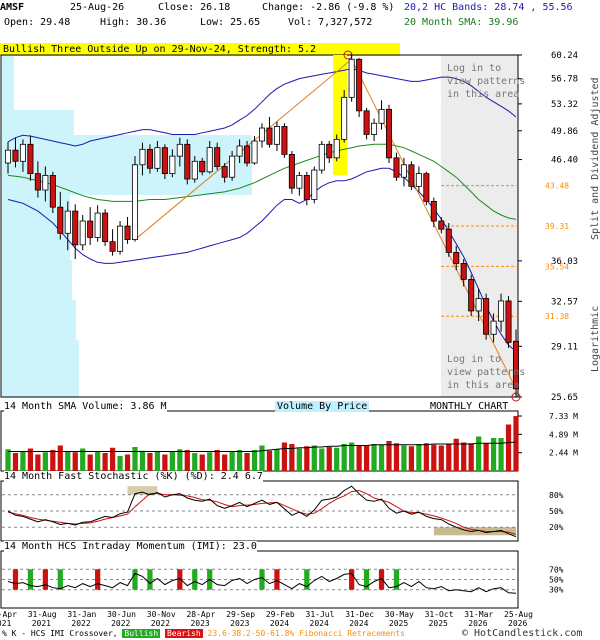 Image resolution: width=600 pixels, height=640 pixels. Describe the element at coordinates (42, 614) in the screenshot. I see `x-tick-label: 31-Aug` at that location.